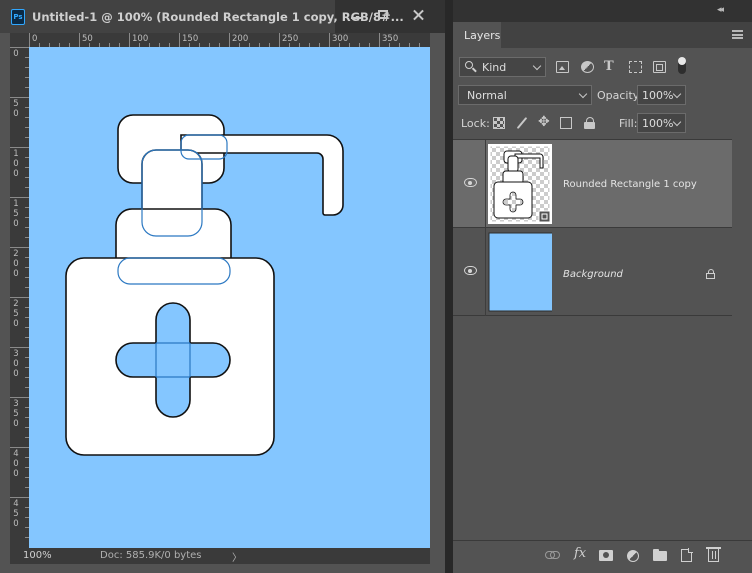 The height and width of the screenshot is (573, 752). What do you see at coordinates (525, 95) in the screenshot?
I see `blend-mode-dropdown: Normal` at bounding box center [525, 95].